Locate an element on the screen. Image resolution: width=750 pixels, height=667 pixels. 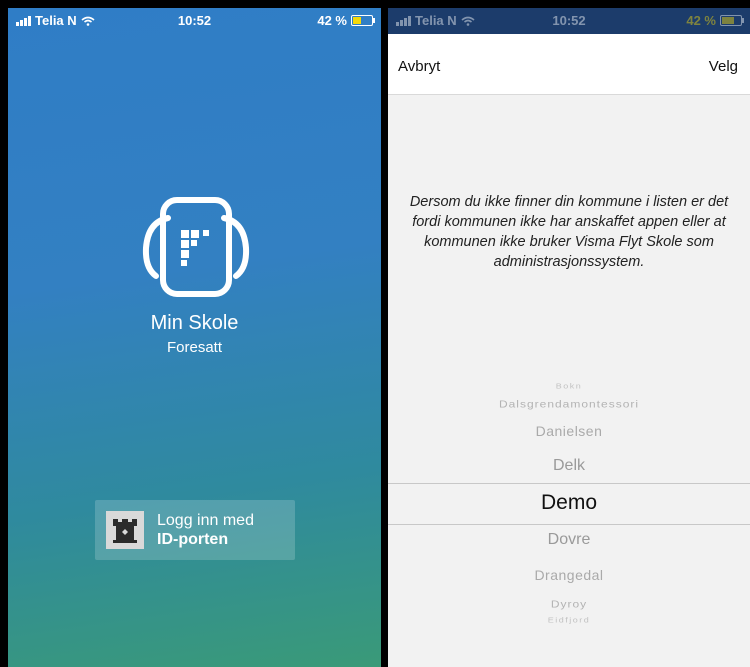
login-button-line1: Logg inn med is located at coordinates (205, 520).